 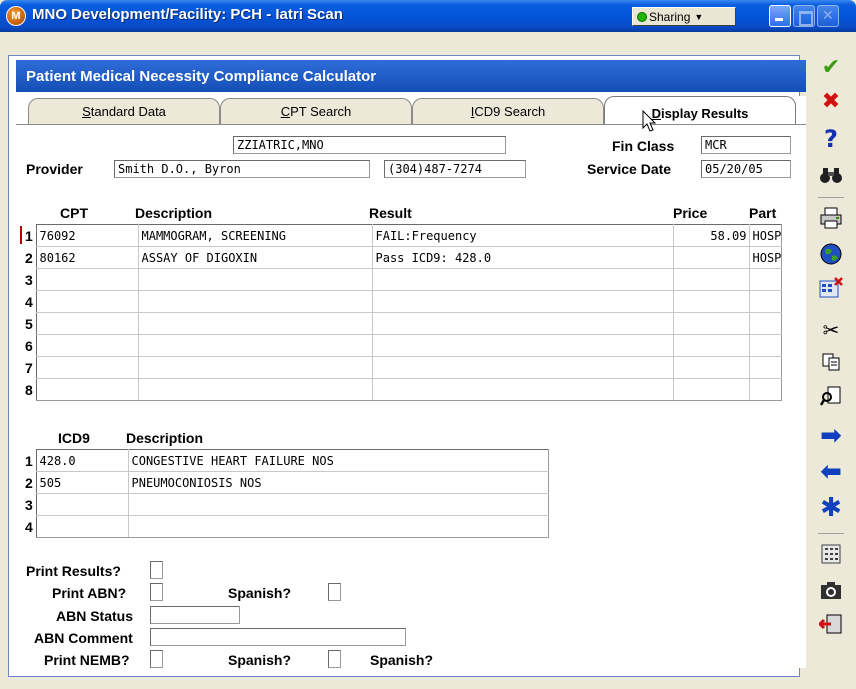 I want to click on cpt-table-row: 7, so click(x=402, y=367).